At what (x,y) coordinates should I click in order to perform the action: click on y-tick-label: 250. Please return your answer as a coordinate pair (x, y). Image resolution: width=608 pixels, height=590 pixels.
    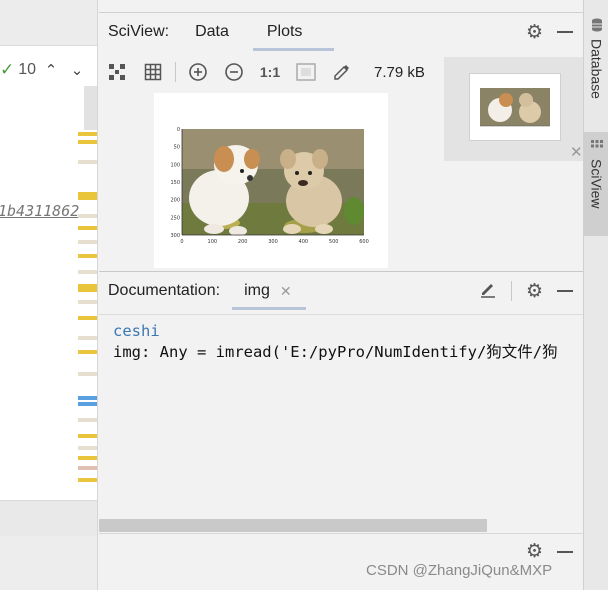
    Looking at the image, I should click on (175, 218).